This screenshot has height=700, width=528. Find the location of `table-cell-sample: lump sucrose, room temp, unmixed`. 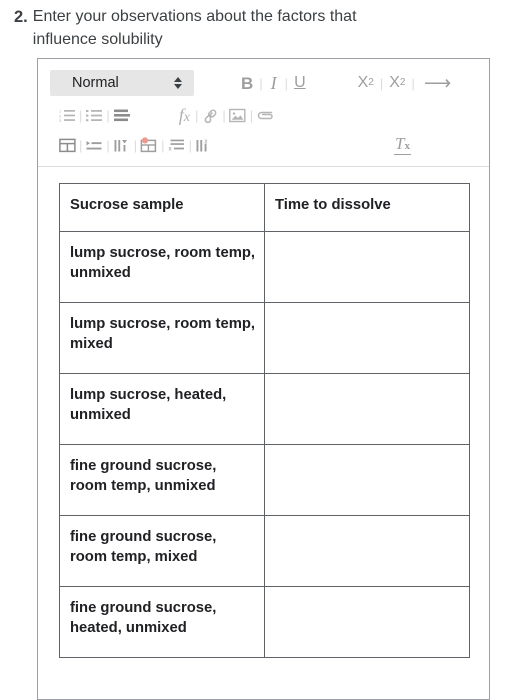

table-cell-sample: lump sucrose, room temp, unmixed is located at coordinates (162, 267).